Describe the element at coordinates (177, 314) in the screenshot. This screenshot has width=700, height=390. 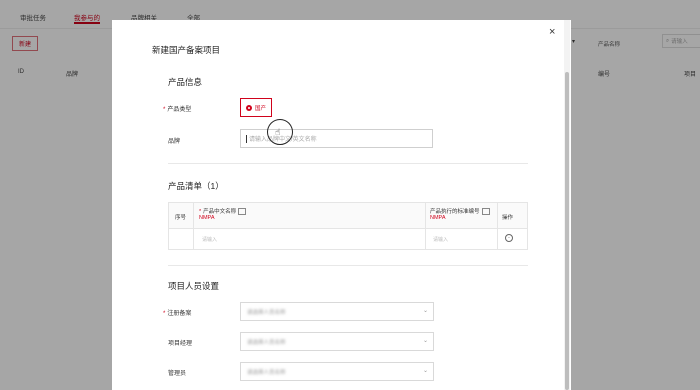
I see `registration-label: * 注册备案` at that location.